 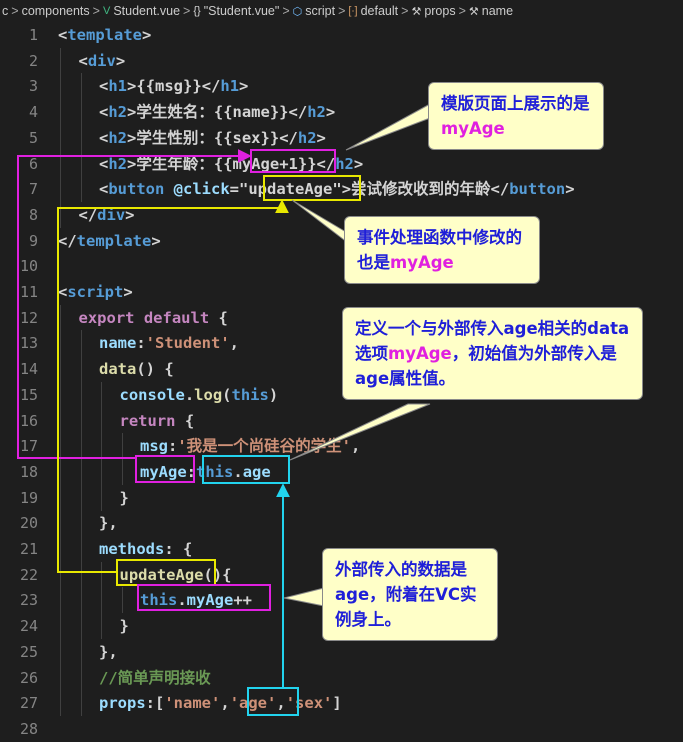 I want to click on code-line: 18 myAge:this.age, so click(x=341, y=471).